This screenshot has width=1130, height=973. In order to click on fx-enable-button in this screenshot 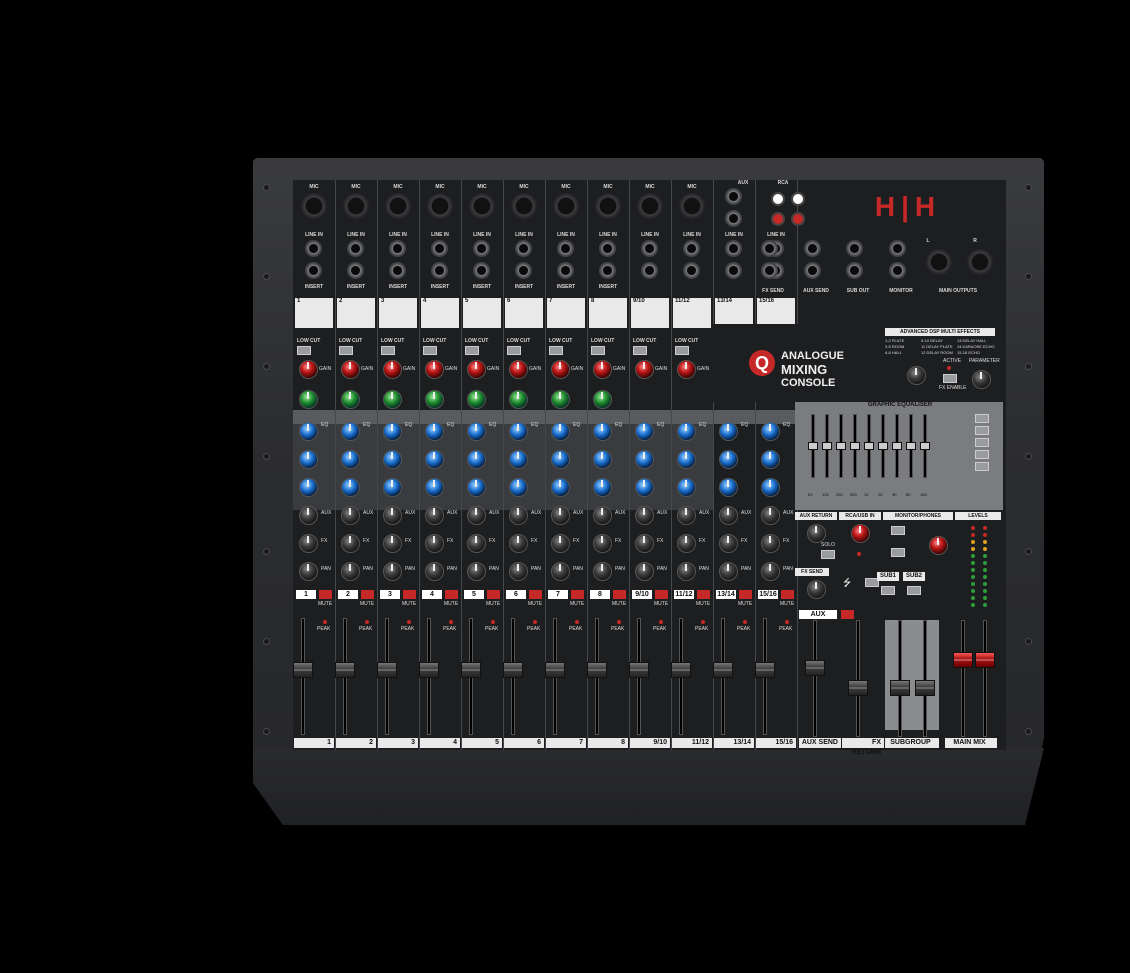, I will do `click(950, 378)`.